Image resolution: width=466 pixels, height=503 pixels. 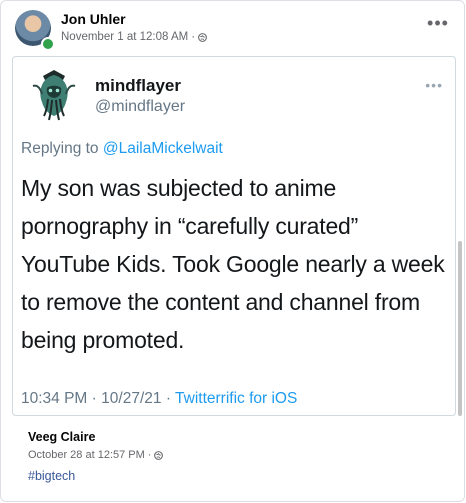 What do you see at coordinates (434, 85) in the screenshot?
I see `tweet-more-icon: •••` at bounding box center [434, 85].